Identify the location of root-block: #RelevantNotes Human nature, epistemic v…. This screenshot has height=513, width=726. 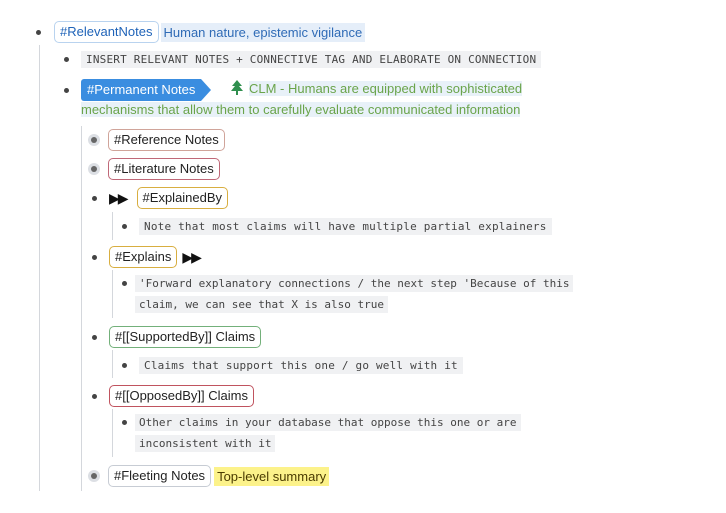
(201, 32).